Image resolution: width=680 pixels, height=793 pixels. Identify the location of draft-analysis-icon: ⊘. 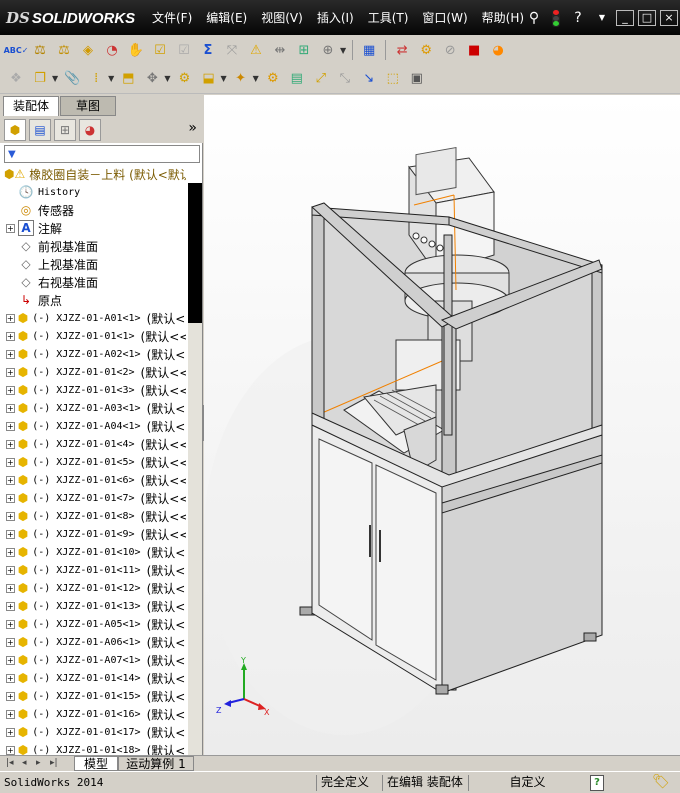
(450, 50).